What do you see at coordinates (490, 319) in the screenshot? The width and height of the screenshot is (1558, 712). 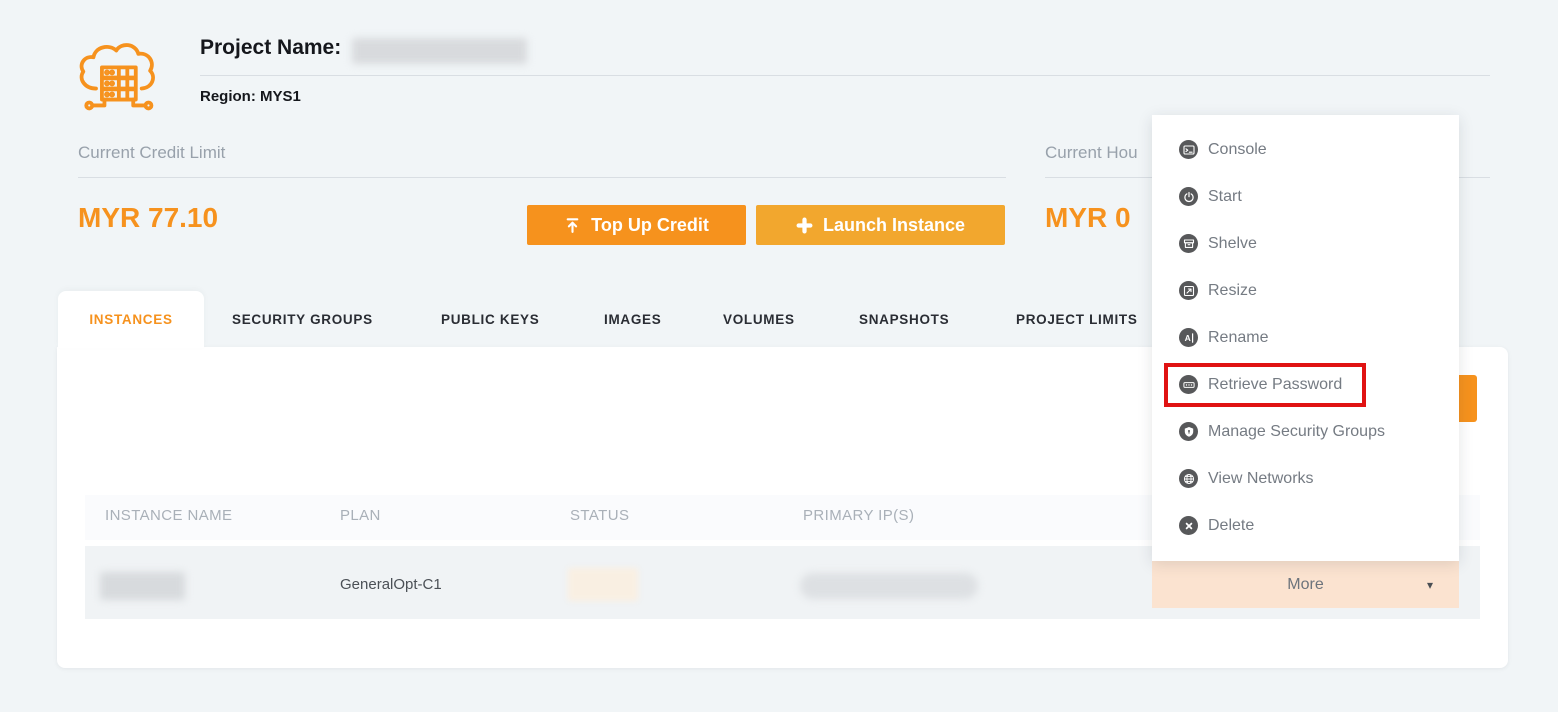 I see `tab-public-keys: PUBLIC KEYS` at bounding box center [490, 319].